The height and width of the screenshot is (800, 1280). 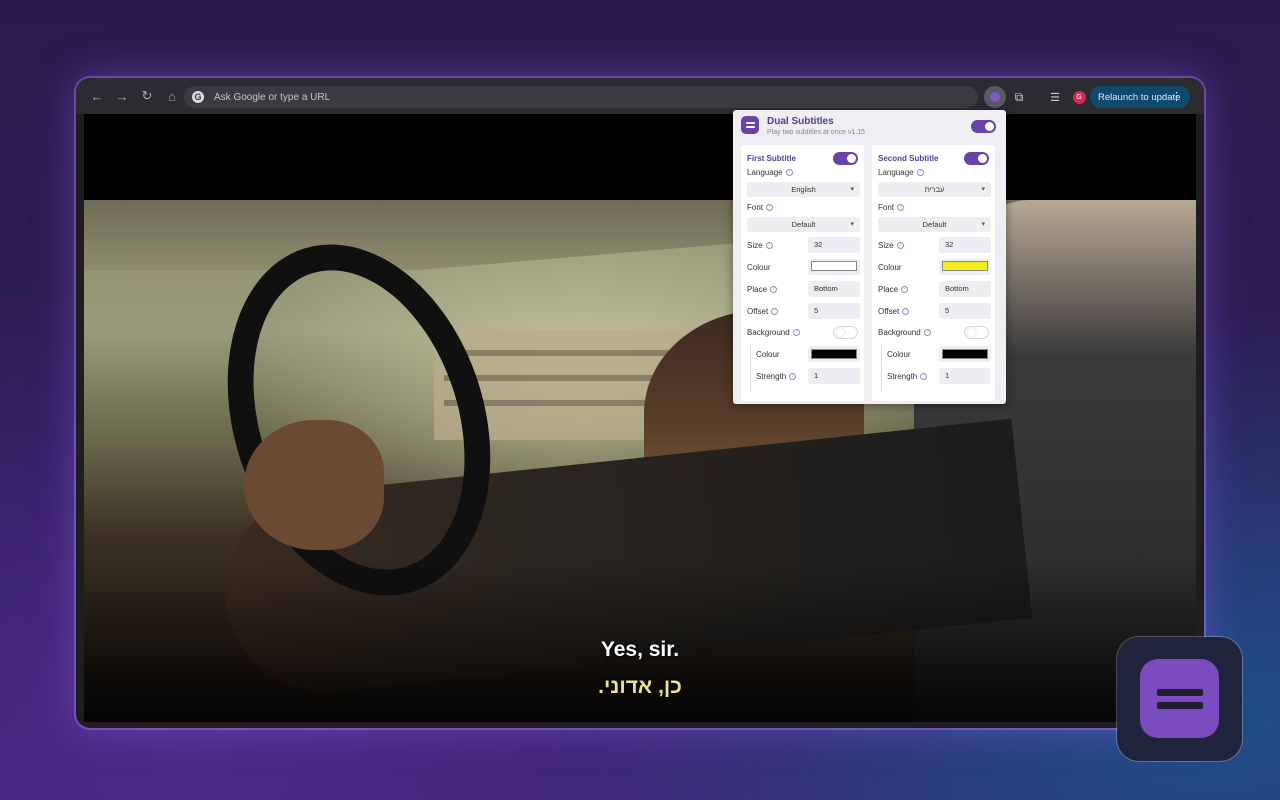 I want to click on first-colour-field, so click(x=834, y=267).